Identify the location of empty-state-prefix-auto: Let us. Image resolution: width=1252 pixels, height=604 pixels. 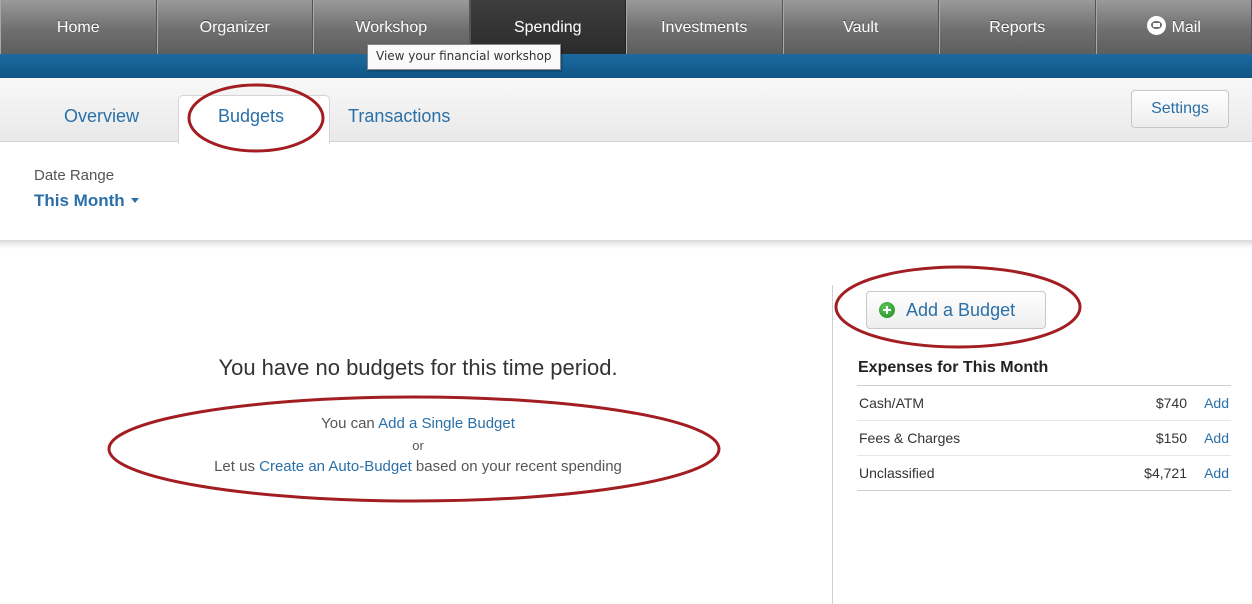
(237, 466).